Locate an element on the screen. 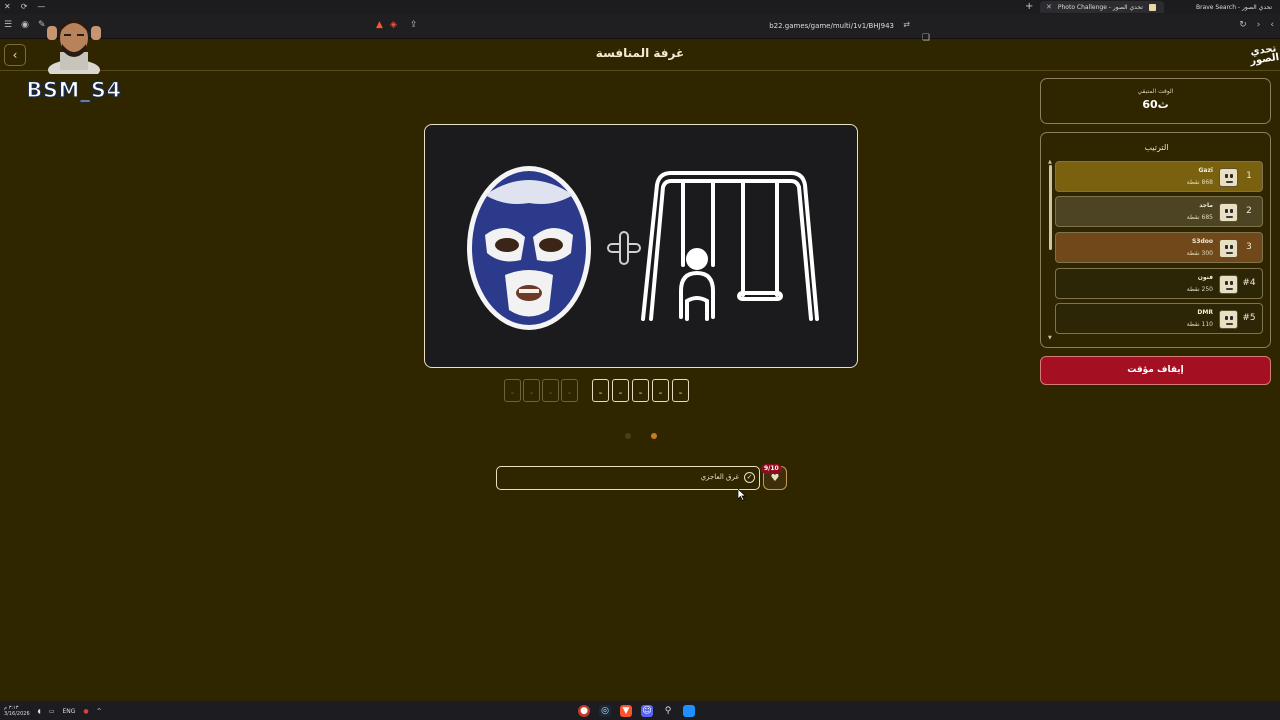 The height and width of the screenshot is (720, 1280). game-header: ‹ غرفة المنافسة تحدي الصور is located at coordinates (640, 55).